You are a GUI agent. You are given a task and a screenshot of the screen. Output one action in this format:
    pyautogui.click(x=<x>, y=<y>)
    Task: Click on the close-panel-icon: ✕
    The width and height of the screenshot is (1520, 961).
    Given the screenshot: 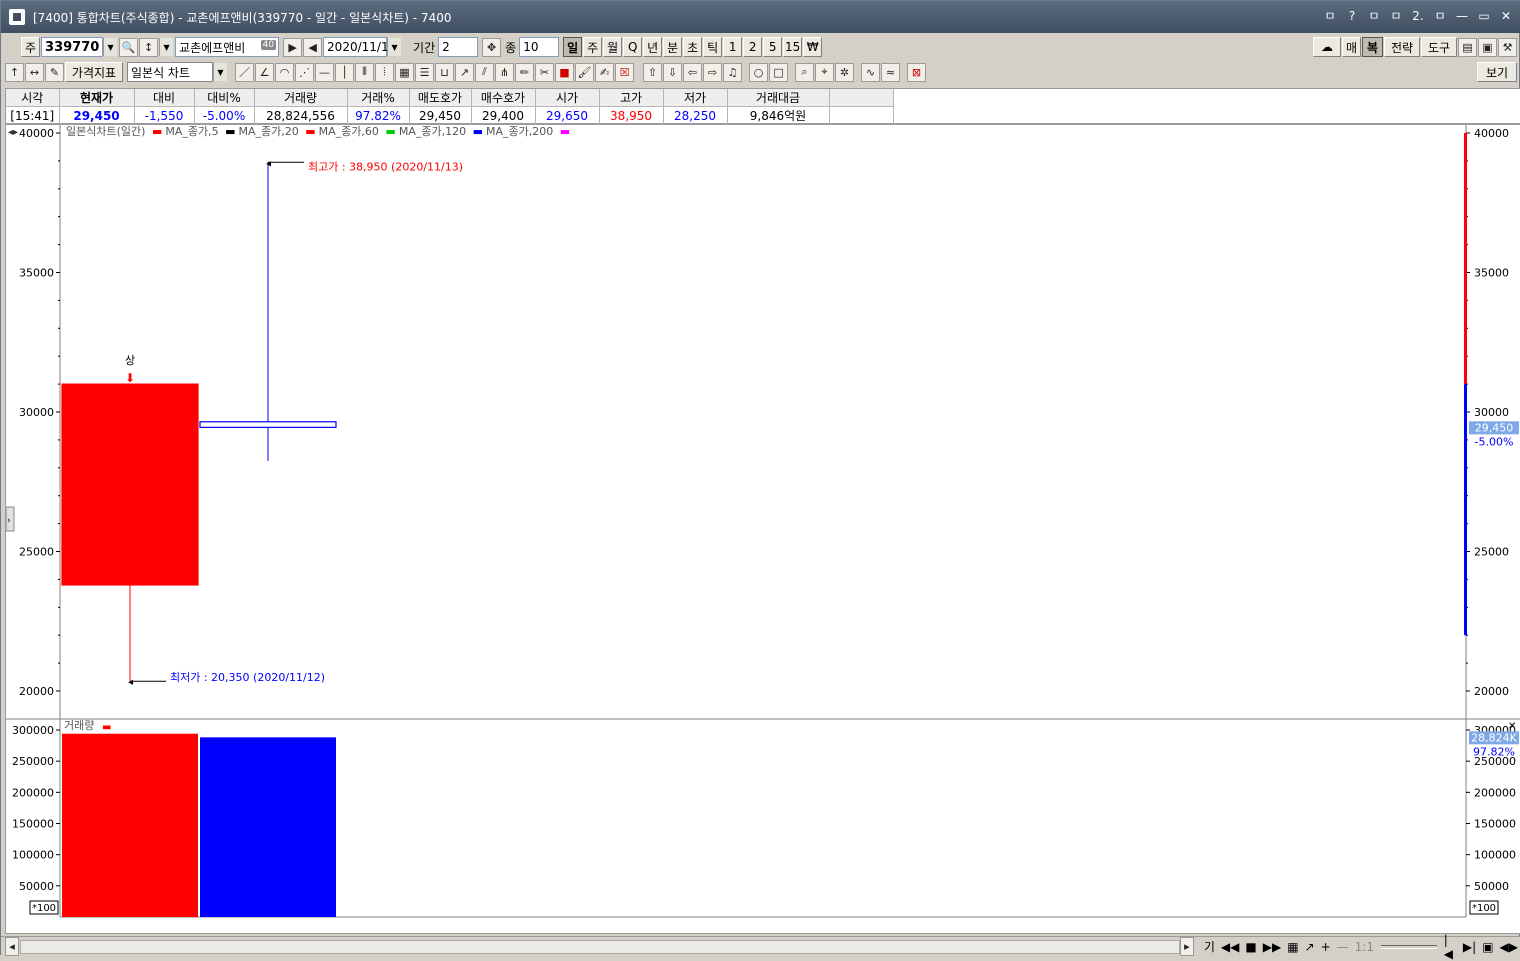 What is the action you would take?
    pyautogui.click(x=1512, y=726)
    